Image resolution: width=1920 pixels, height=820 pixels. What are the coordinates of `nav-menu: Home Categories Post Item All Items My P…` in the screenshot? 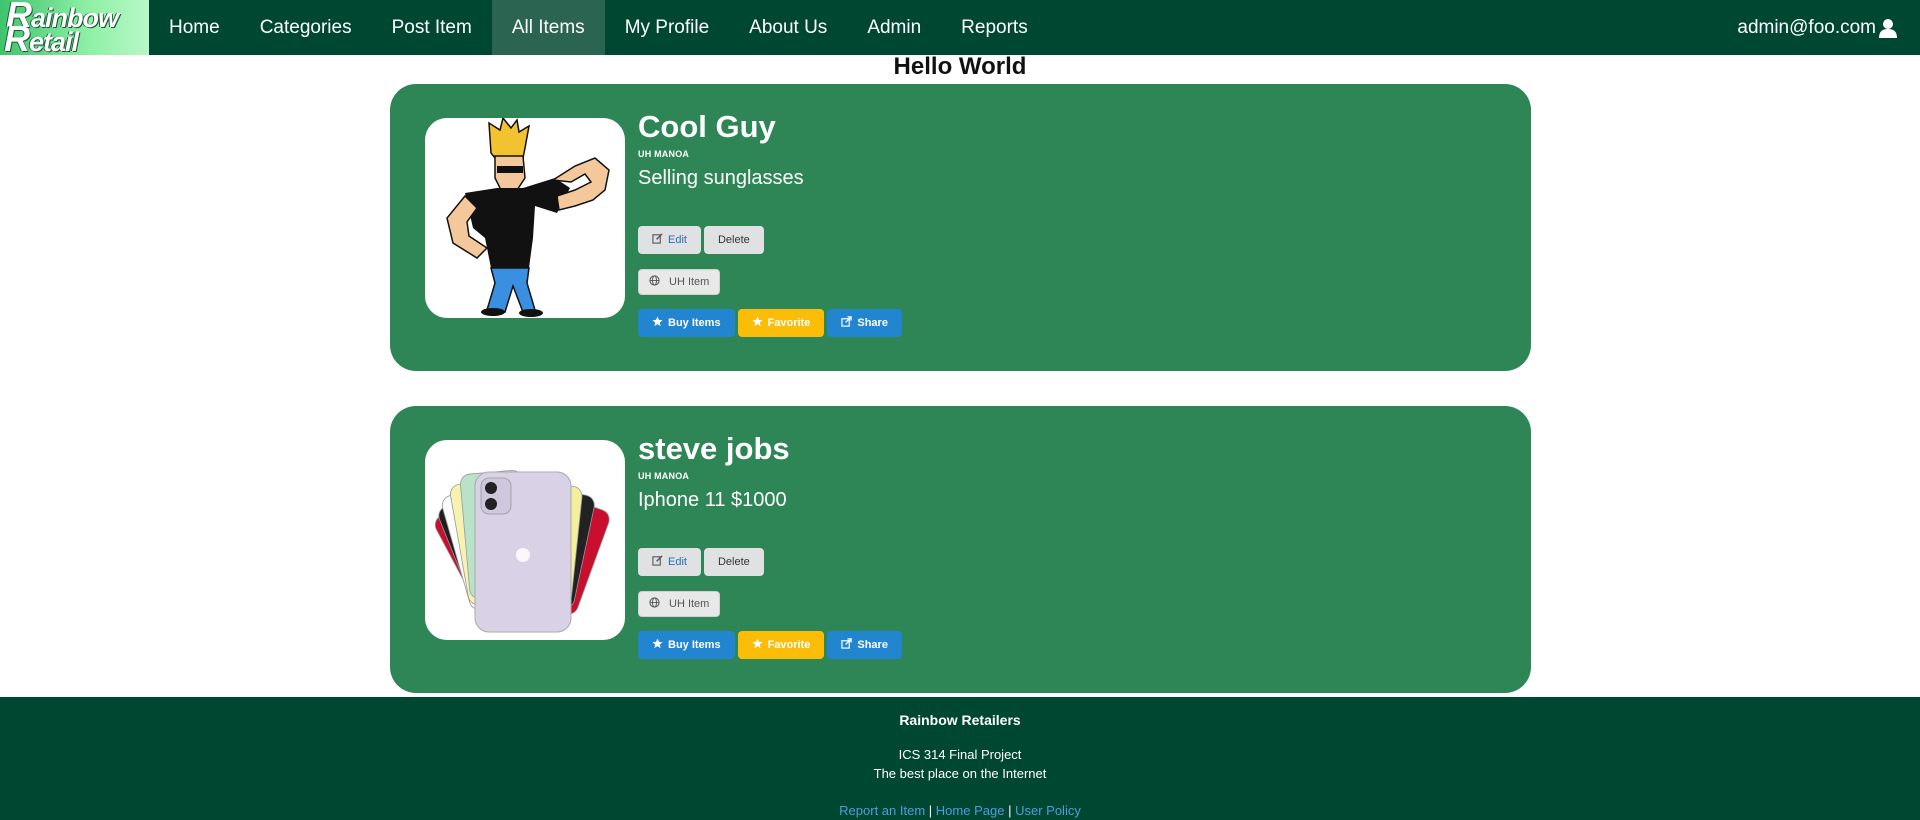 It's located at (598, 27).